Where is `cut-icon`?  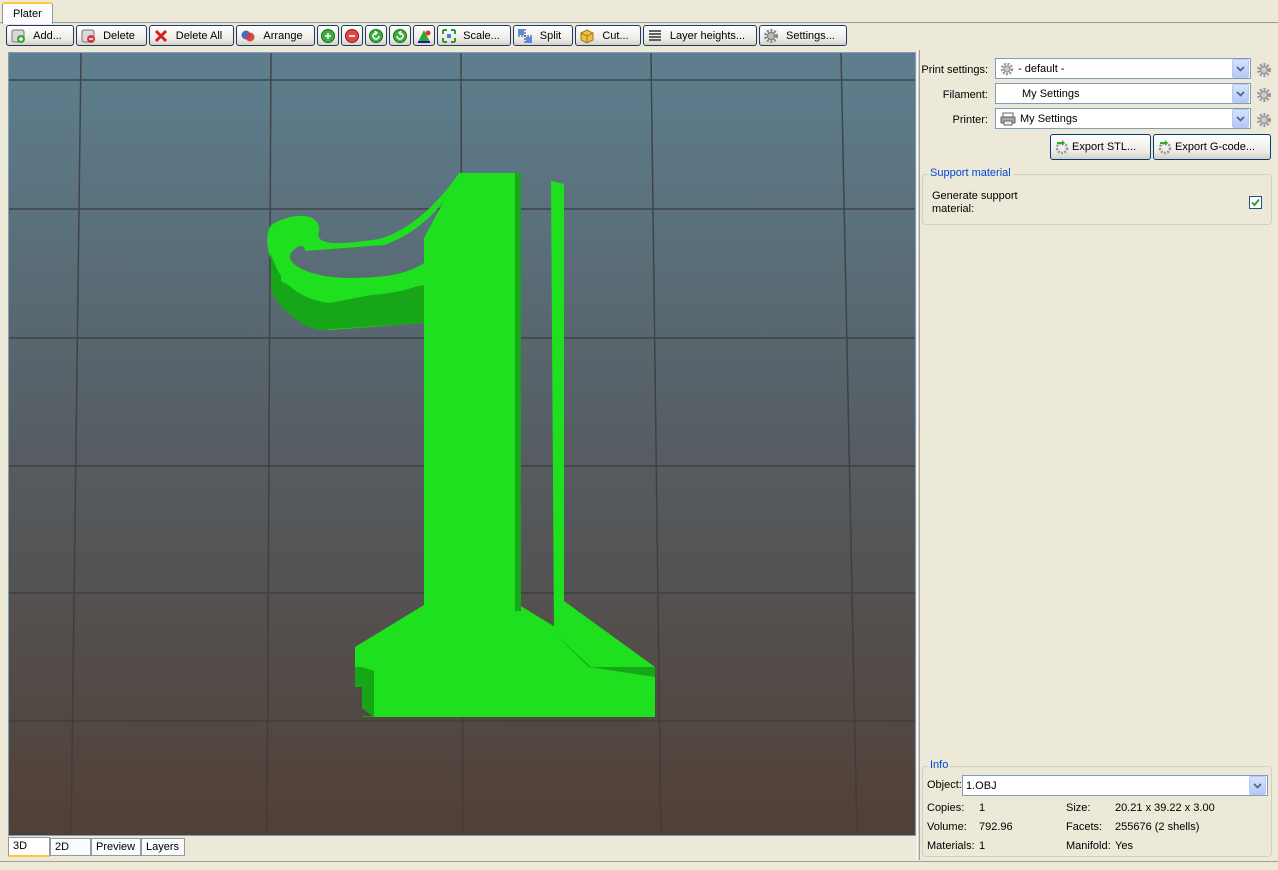 cut-icon is located at coordinates (587, 36).